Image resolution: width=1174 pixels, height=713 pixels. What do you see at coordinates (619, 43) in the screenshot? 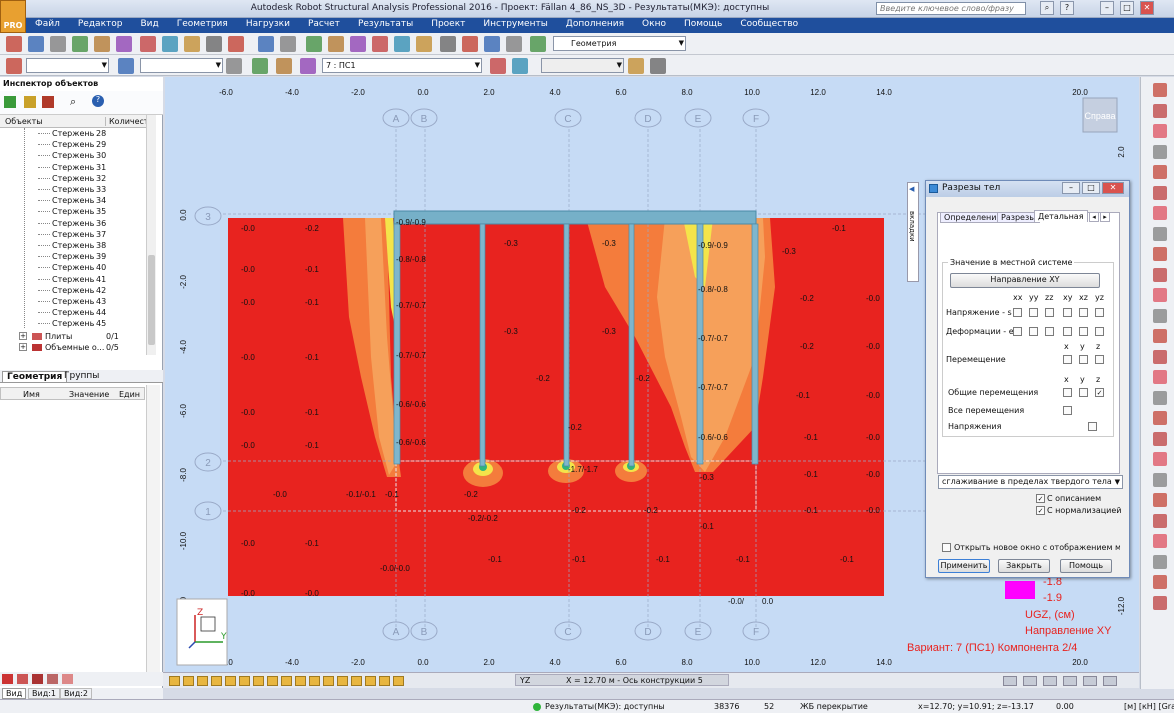
I see `layout-select: Геометрия ▼` at bounding box center [619, 43].